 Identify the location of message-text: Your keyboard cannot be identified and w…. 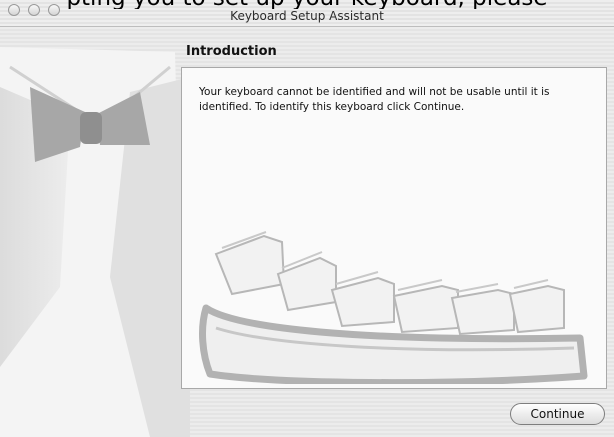
(374, 99).